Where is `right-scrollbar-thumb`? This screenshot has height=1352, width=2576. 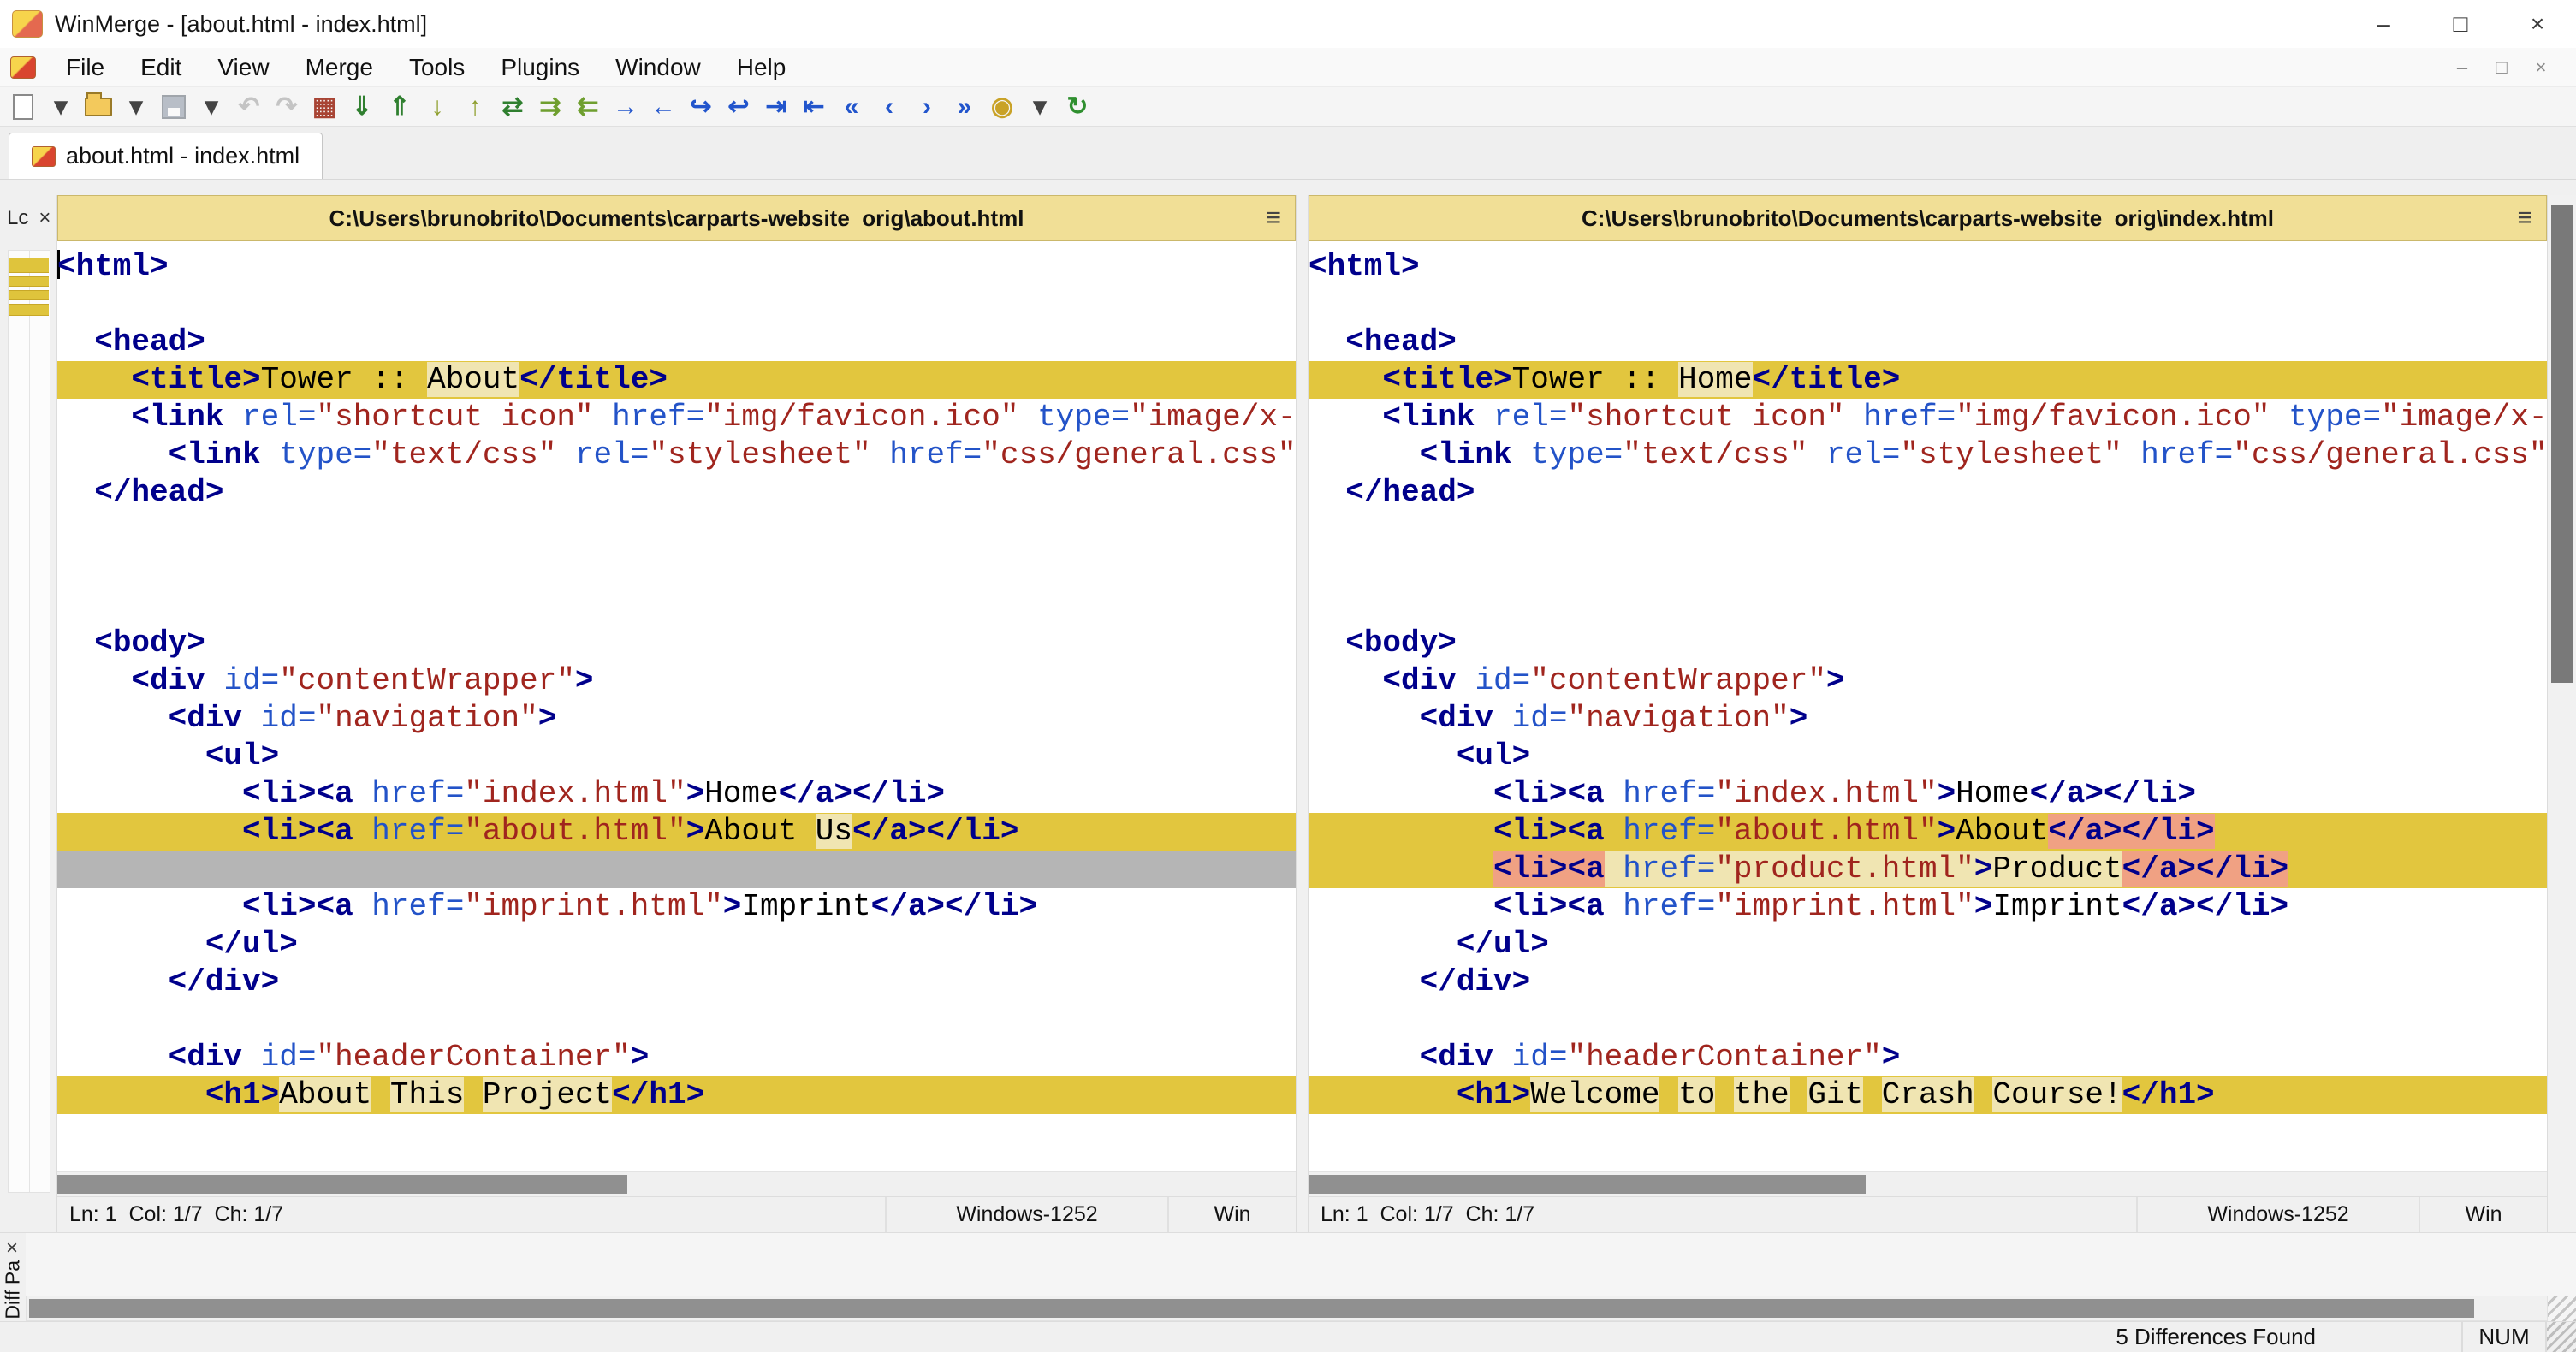
right-scrollbar-thumb is located at coordinates (1588, 1185).